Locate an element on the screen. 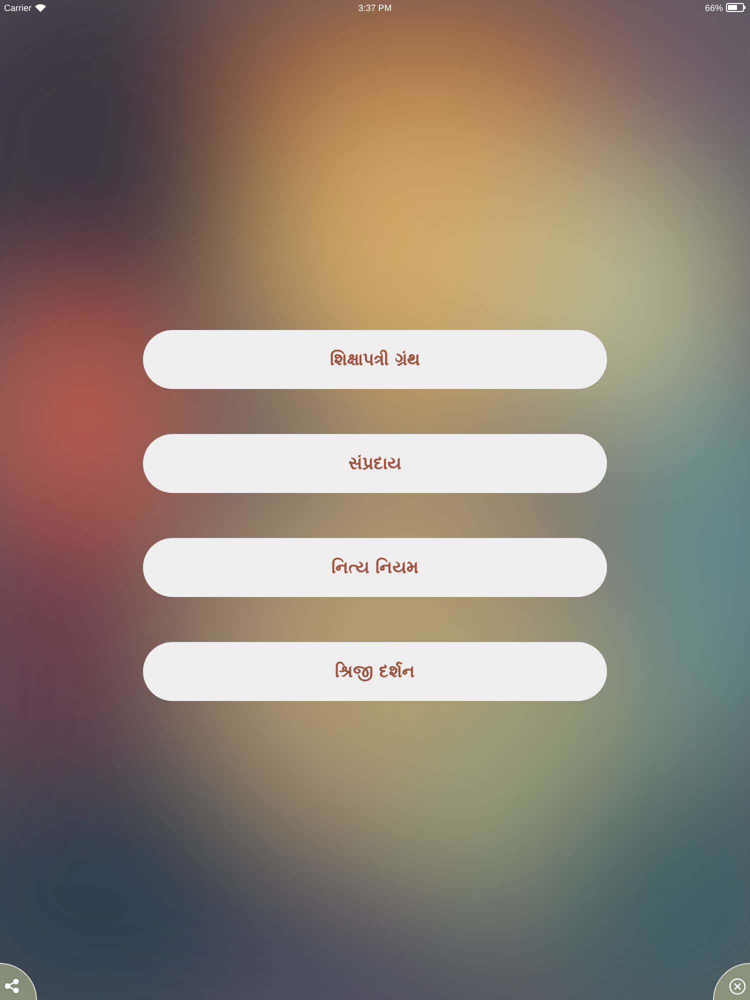 This screenshot has height=1000, width=750. menu-button: શ્રિજી દર્શન is located at coordinates (375, 671).